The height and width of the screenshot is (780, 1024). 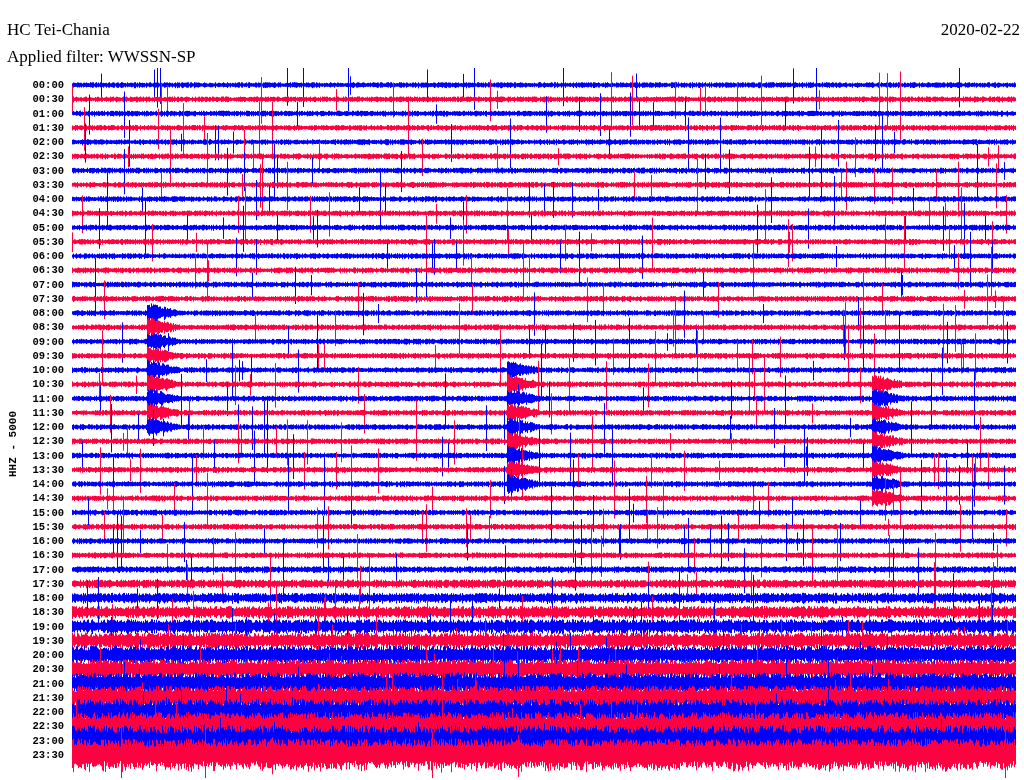 I want to click on filter-label: Applied filter: WWSSN-SP, so click(x=101, y=56).